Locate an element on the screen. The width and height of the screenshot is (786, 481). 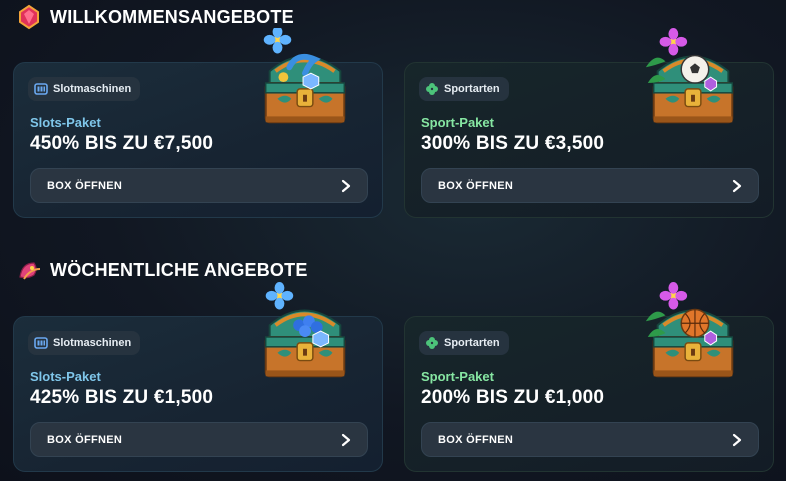
section-title-weekly: WÖCHENTLICHE ANGEBOTE is located at coordinates (162, 270).